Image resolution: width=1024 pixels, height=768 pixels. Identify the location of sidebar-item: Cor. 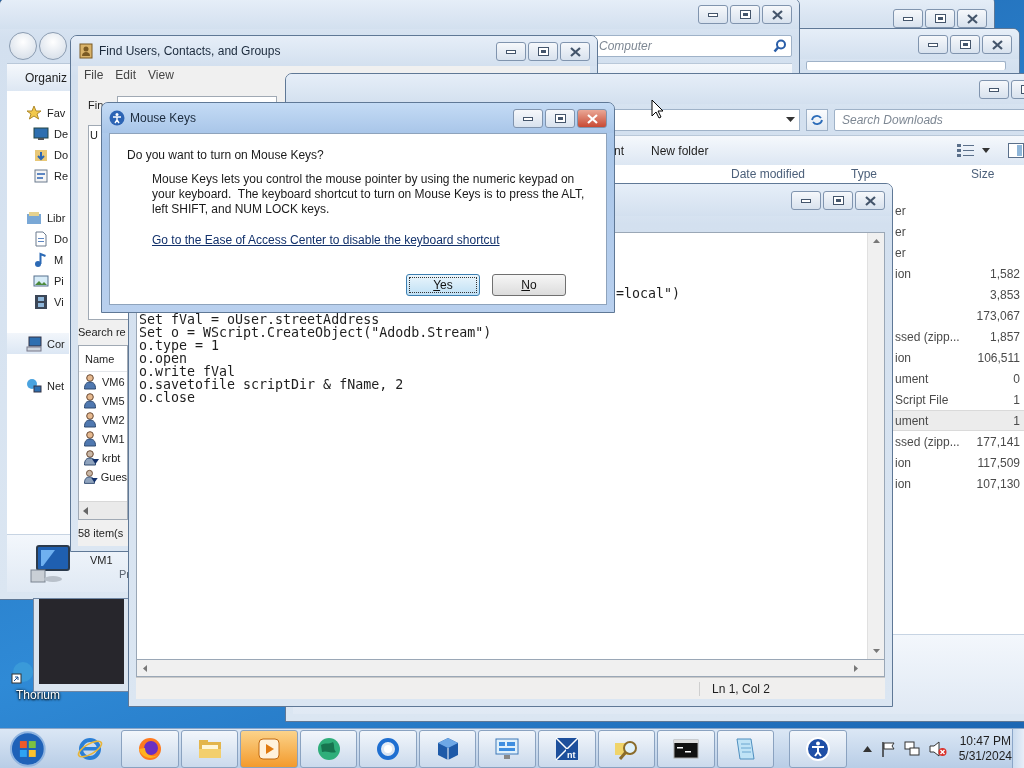
(38, 343).